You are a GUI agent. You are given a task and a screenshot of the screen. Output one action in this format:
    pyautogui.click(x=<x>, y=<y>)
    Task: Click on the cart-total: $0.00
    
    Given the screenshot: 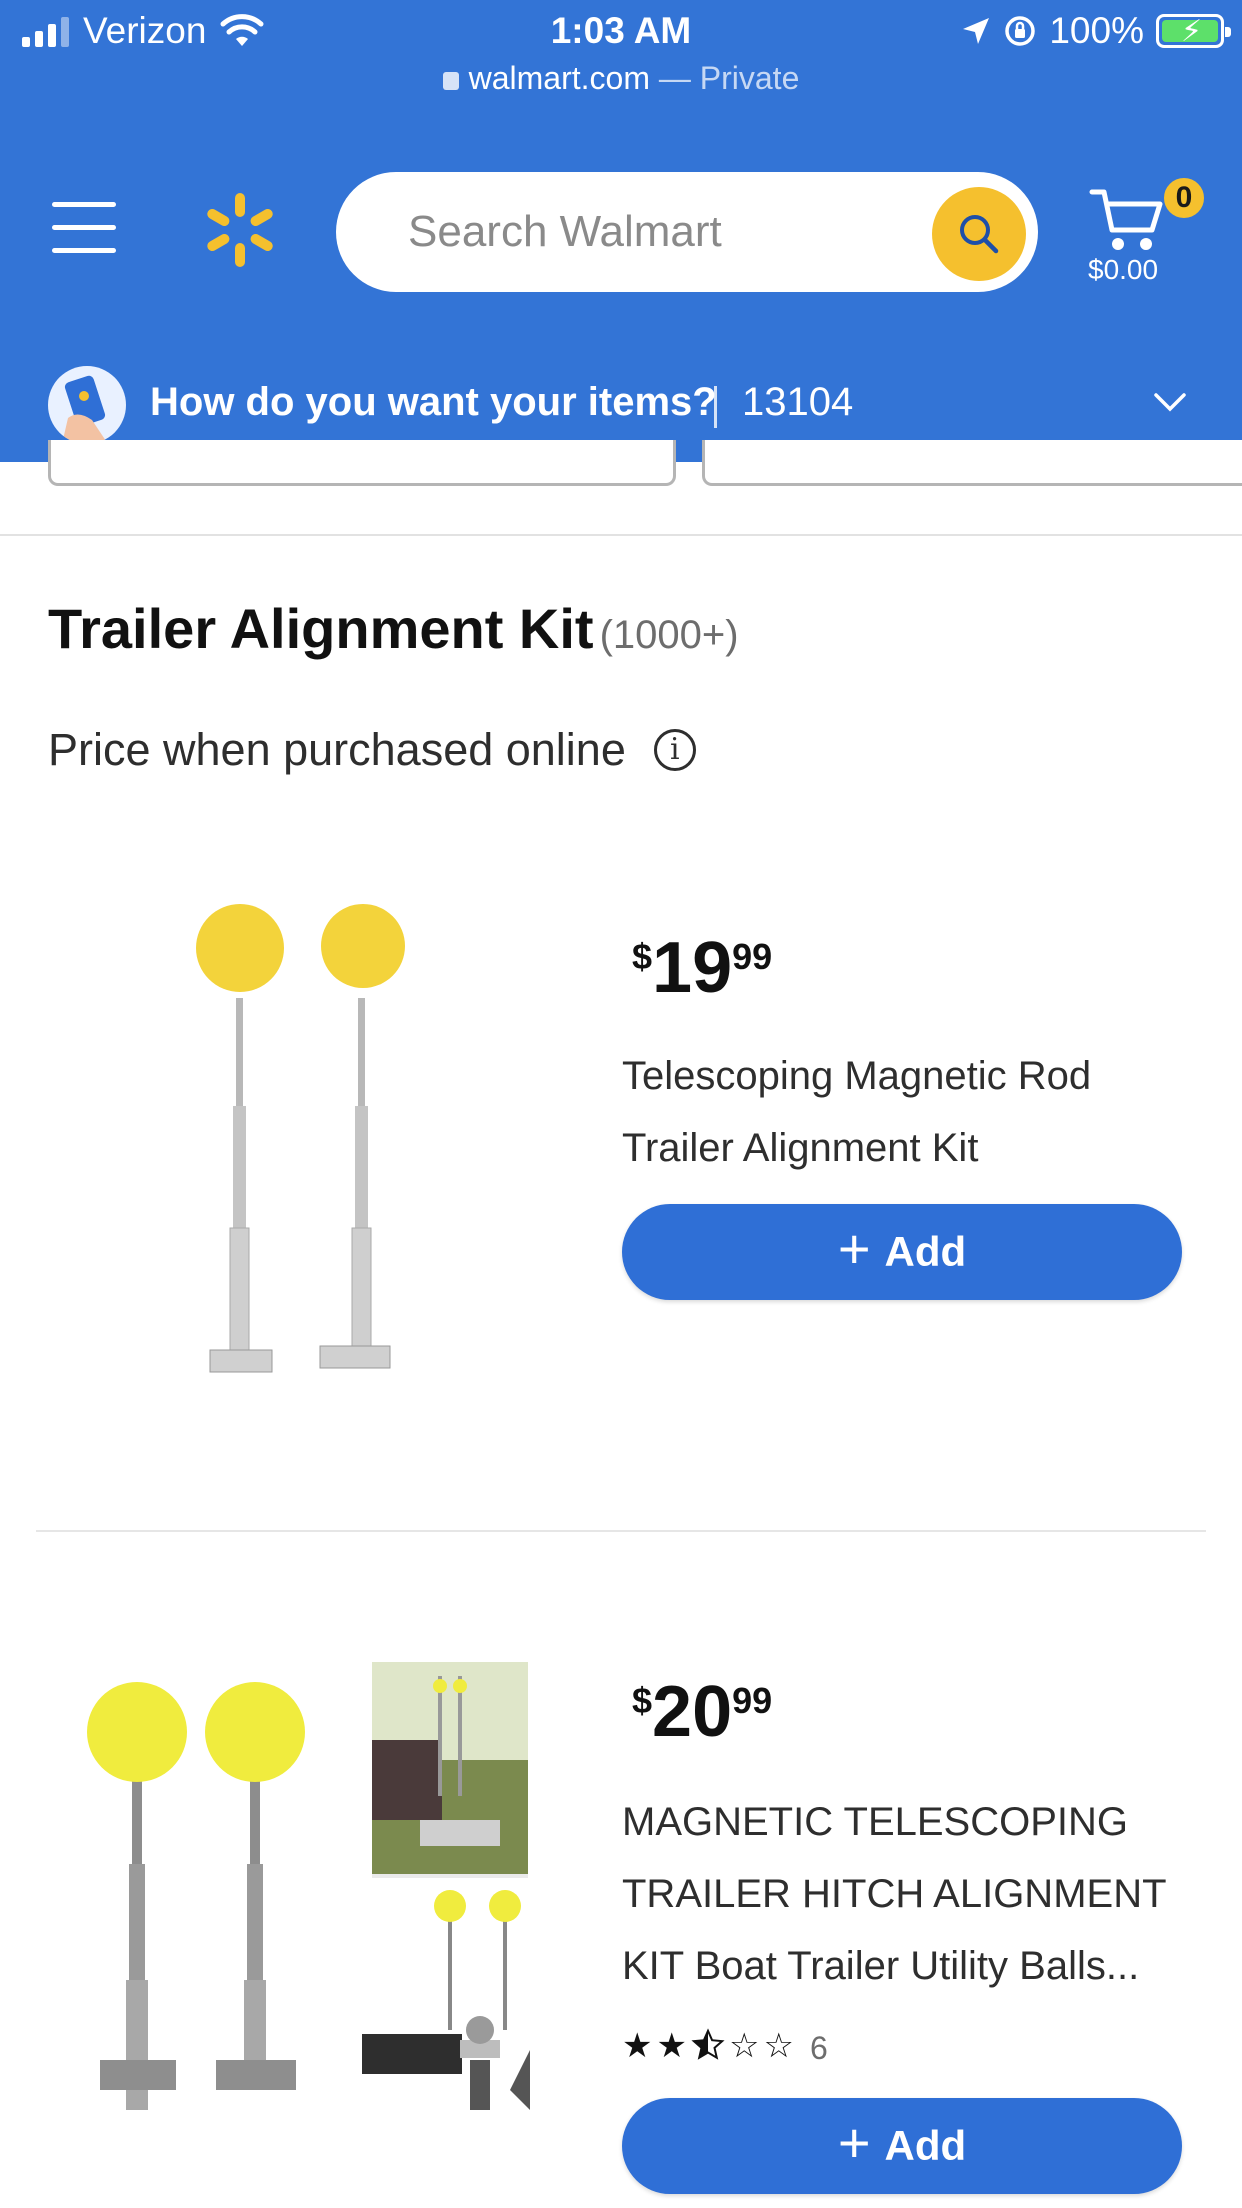 What is the action you would take?
    pyautogui.click(x=1123, y=269)
    